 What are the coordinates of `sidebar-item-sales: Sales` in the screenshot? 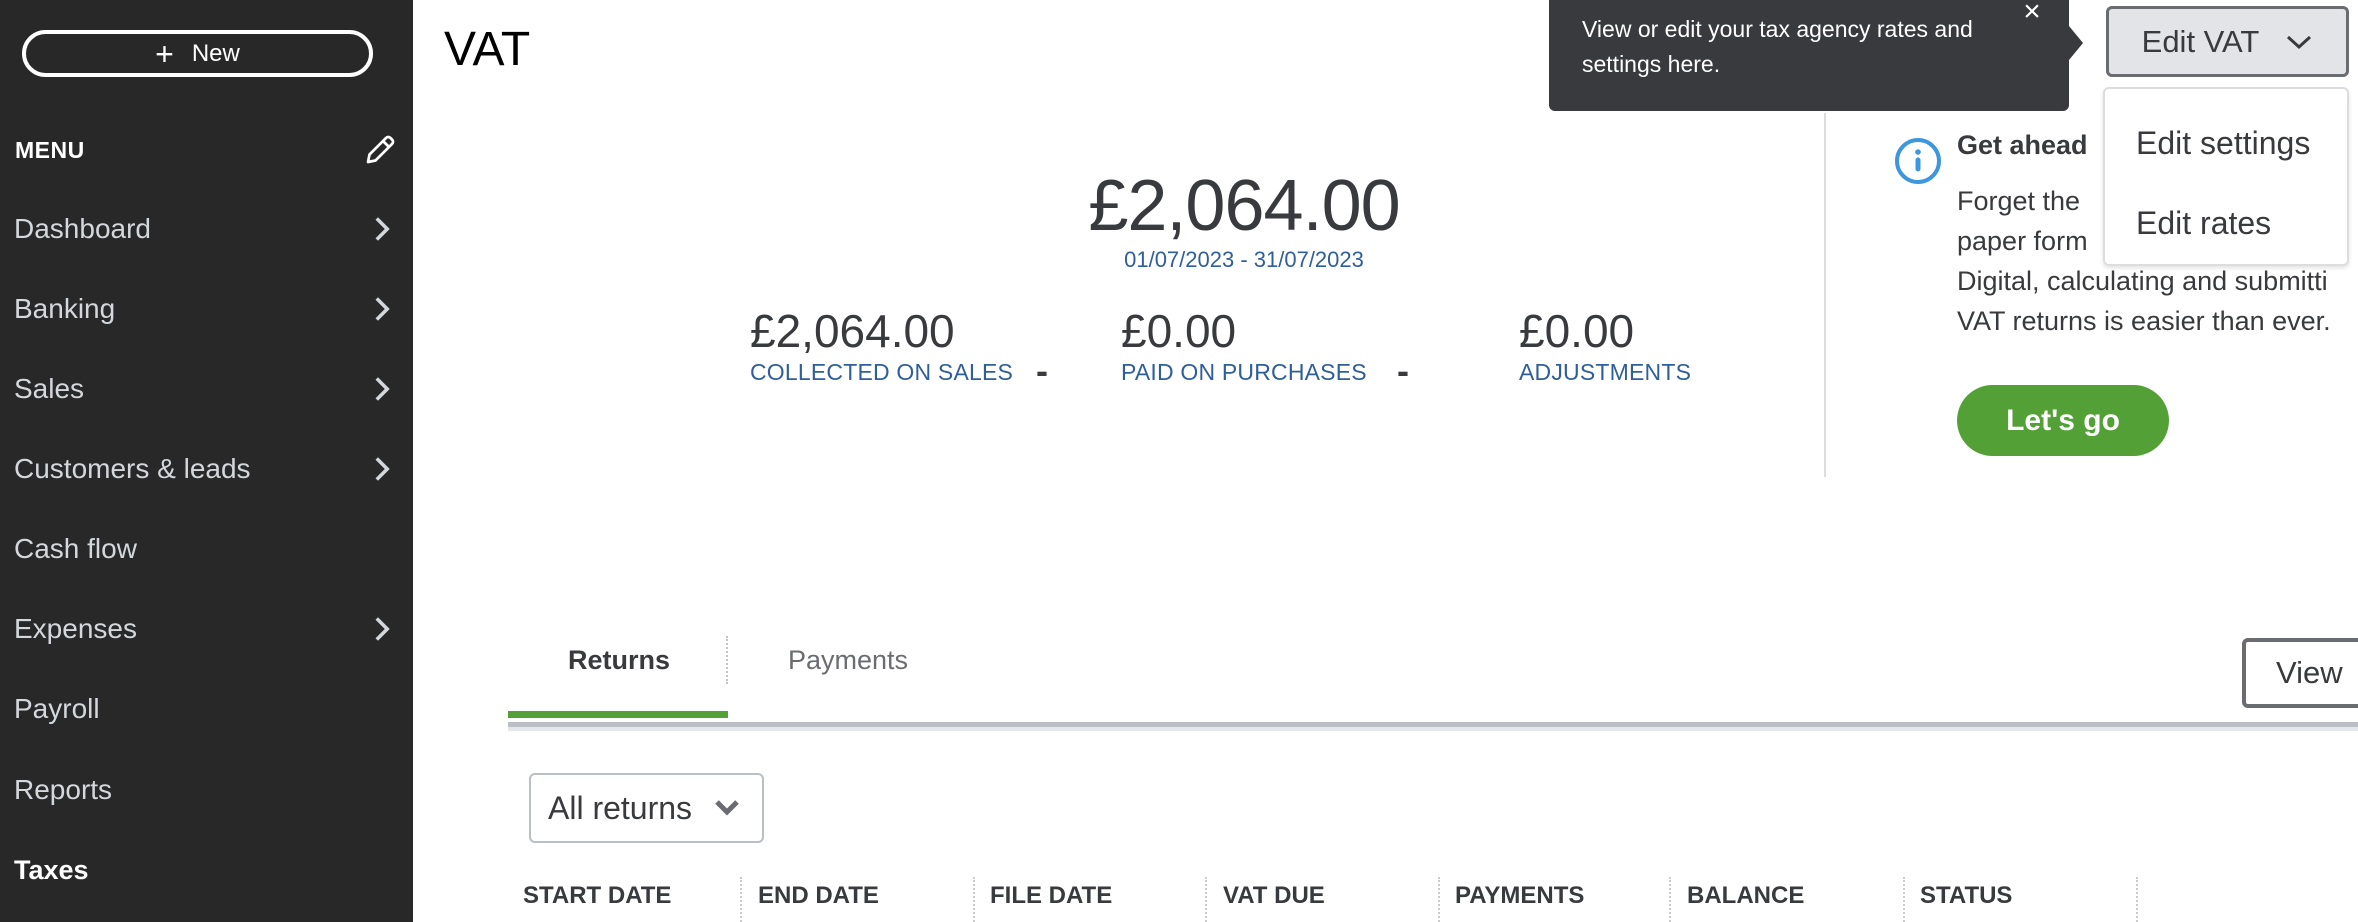 It's located at (206, 389).